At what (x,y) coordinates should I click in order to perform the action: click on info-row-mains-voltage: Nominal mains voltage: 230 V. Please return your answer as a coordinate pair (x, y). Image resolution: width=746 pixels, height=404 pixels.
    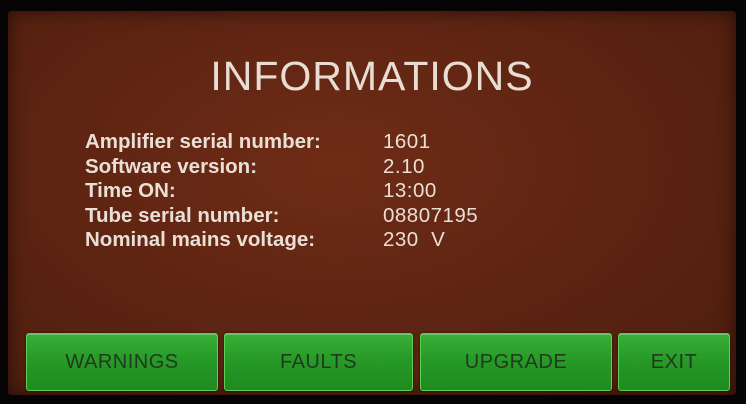
    Looking at the image, I should click on (281, 240).